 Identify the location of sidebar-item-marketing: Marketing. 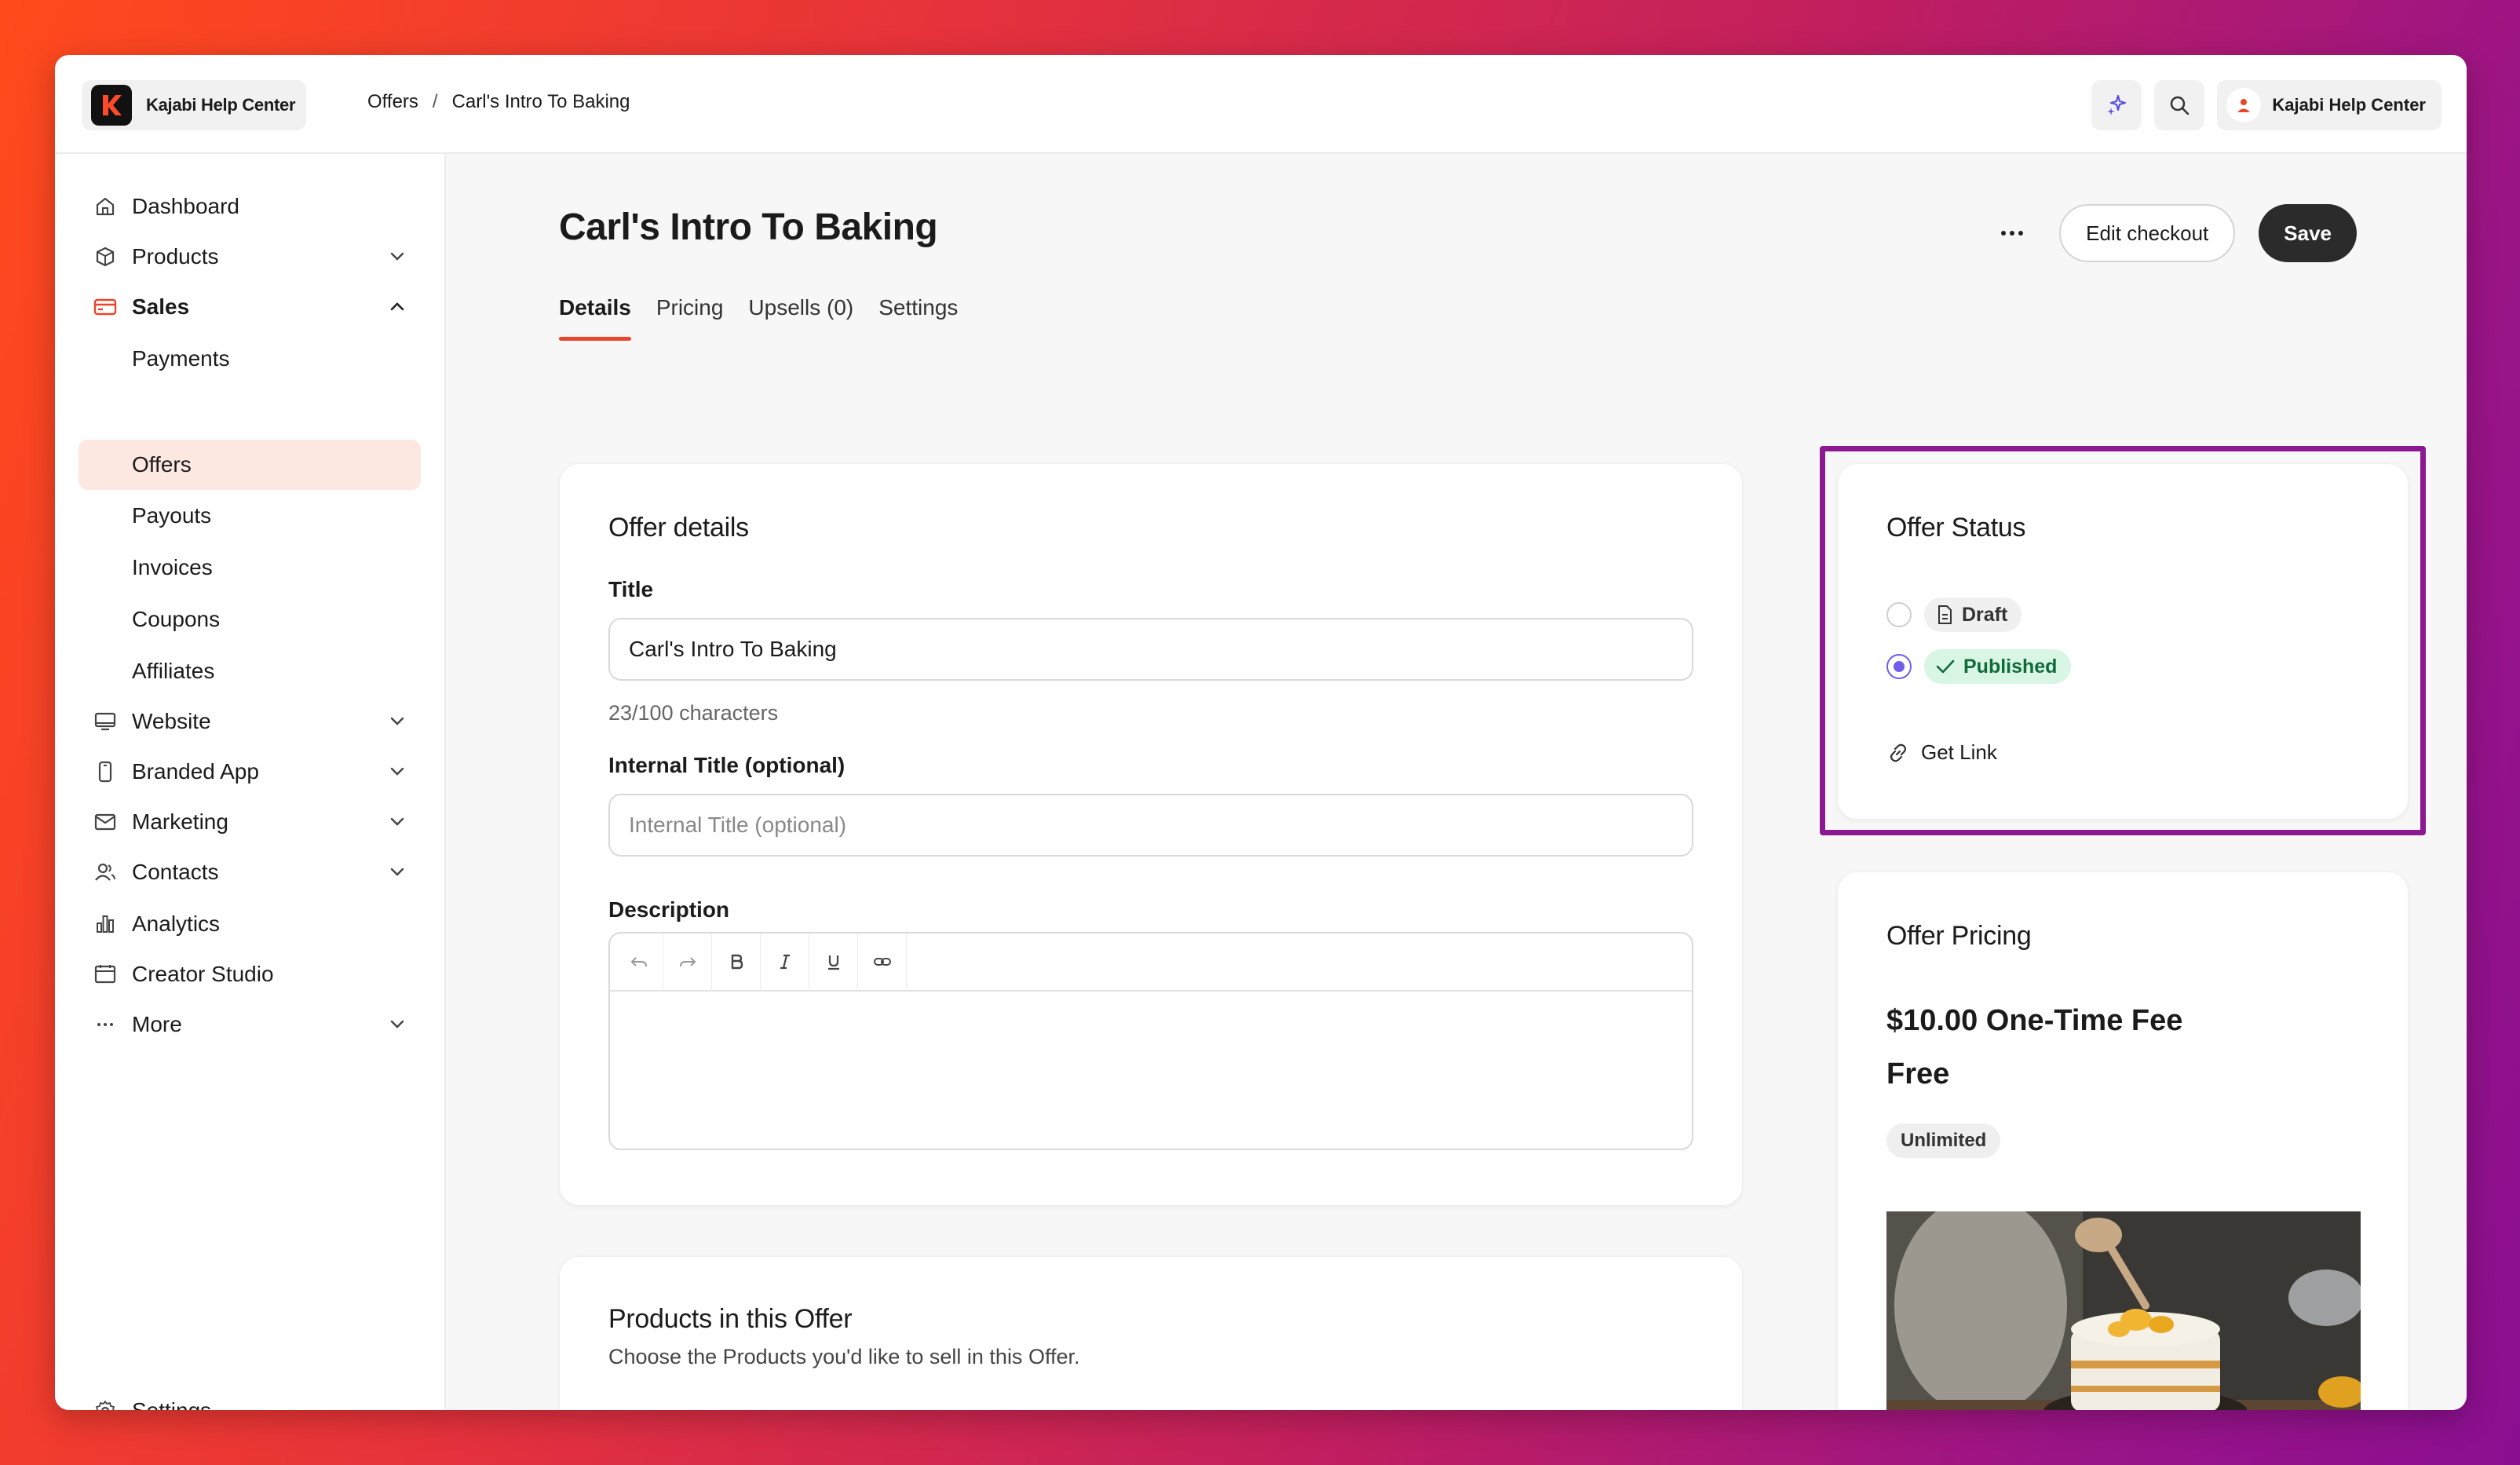
(250, 822).